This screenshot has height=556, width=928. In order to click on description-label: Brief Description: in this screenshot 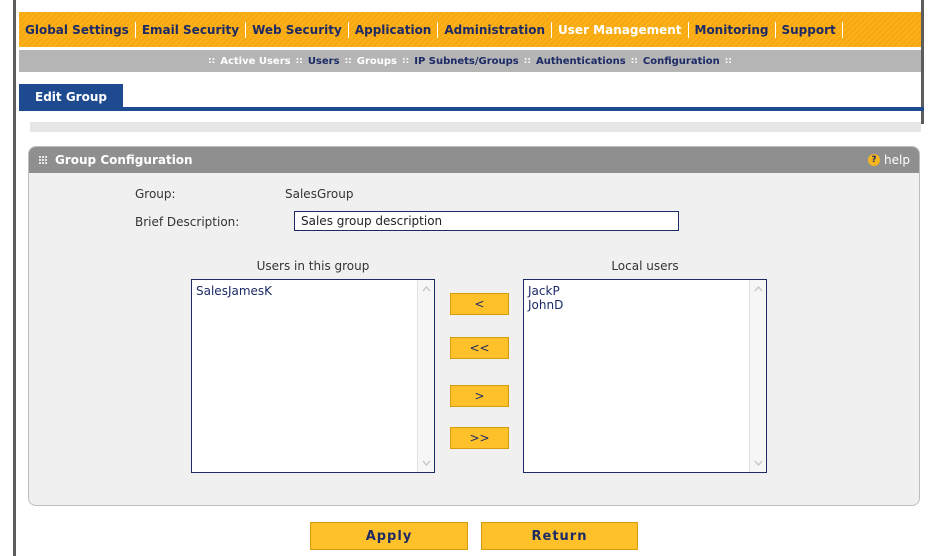, I will do `click(187, 222)`.